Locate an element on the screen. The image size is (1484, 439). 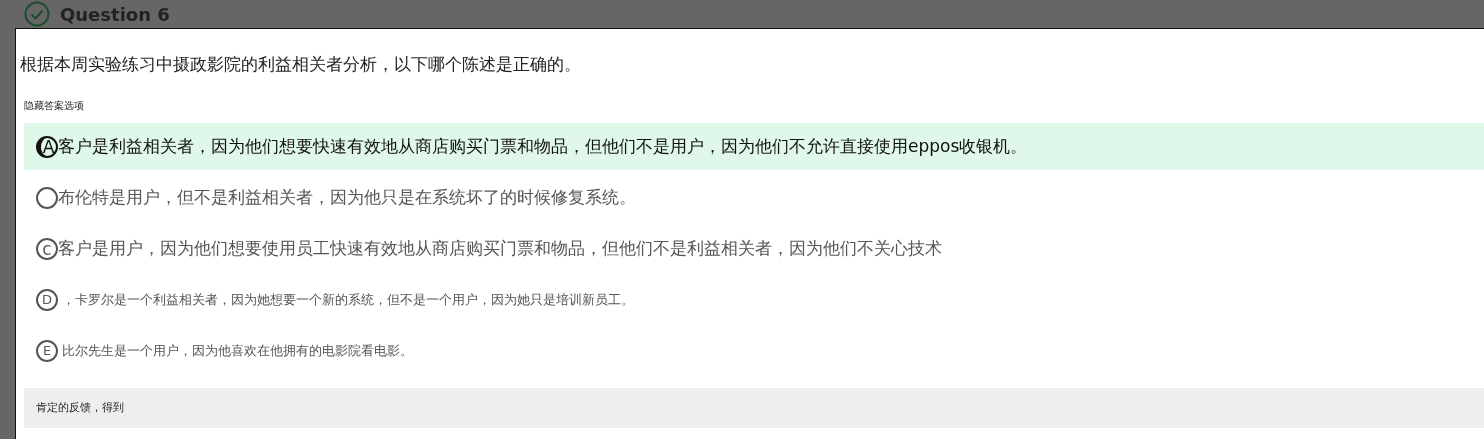
answer-option: D ，卡罗尔是一个利益相关者，因为她想要一个新的系统，但不是一个用户，因为她只是培训新员工。 is located at coordinates (754, 299).